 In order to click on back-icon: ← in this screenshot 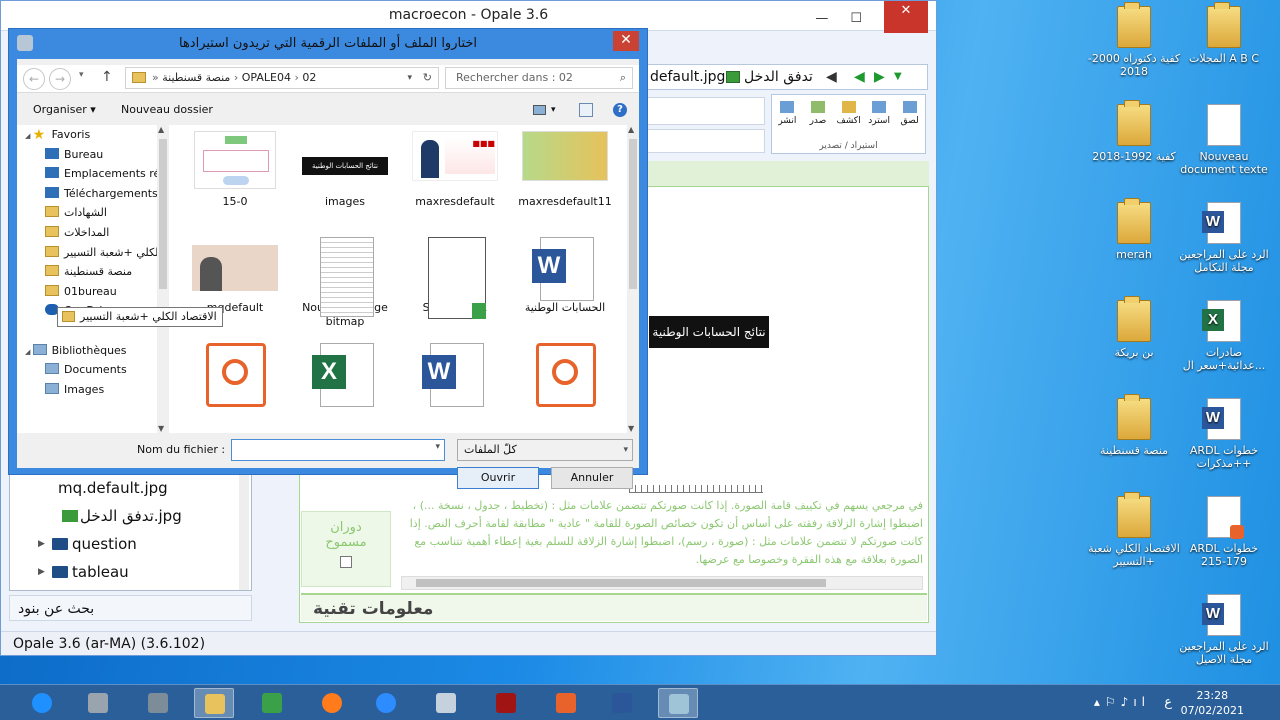, I will do `click(34, 79)`.